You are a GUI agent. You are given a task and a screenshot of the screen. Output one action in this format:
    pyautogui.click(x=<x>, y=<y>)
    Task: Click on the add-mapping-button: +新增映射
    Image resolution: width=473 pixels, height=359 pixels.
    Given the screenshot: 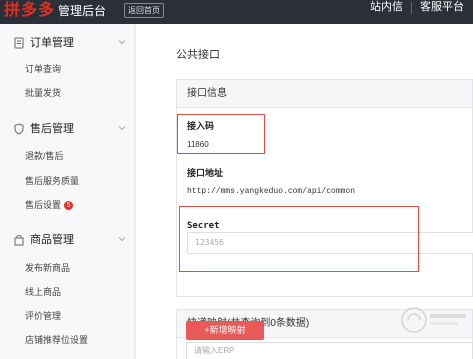 What is the action you would take?
    pyautogui.click(x=225, y=330)
    